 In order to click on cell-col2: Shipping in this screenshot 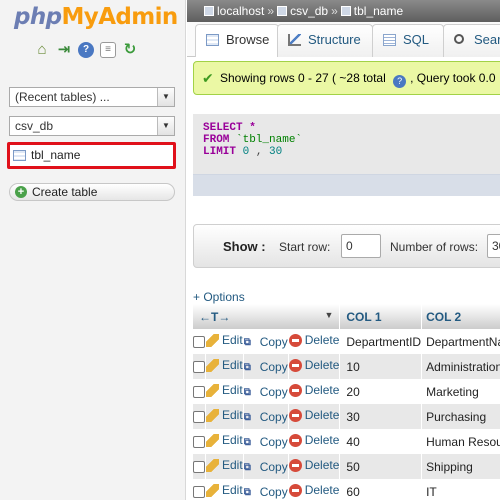, I will do `click(460, 466)`.